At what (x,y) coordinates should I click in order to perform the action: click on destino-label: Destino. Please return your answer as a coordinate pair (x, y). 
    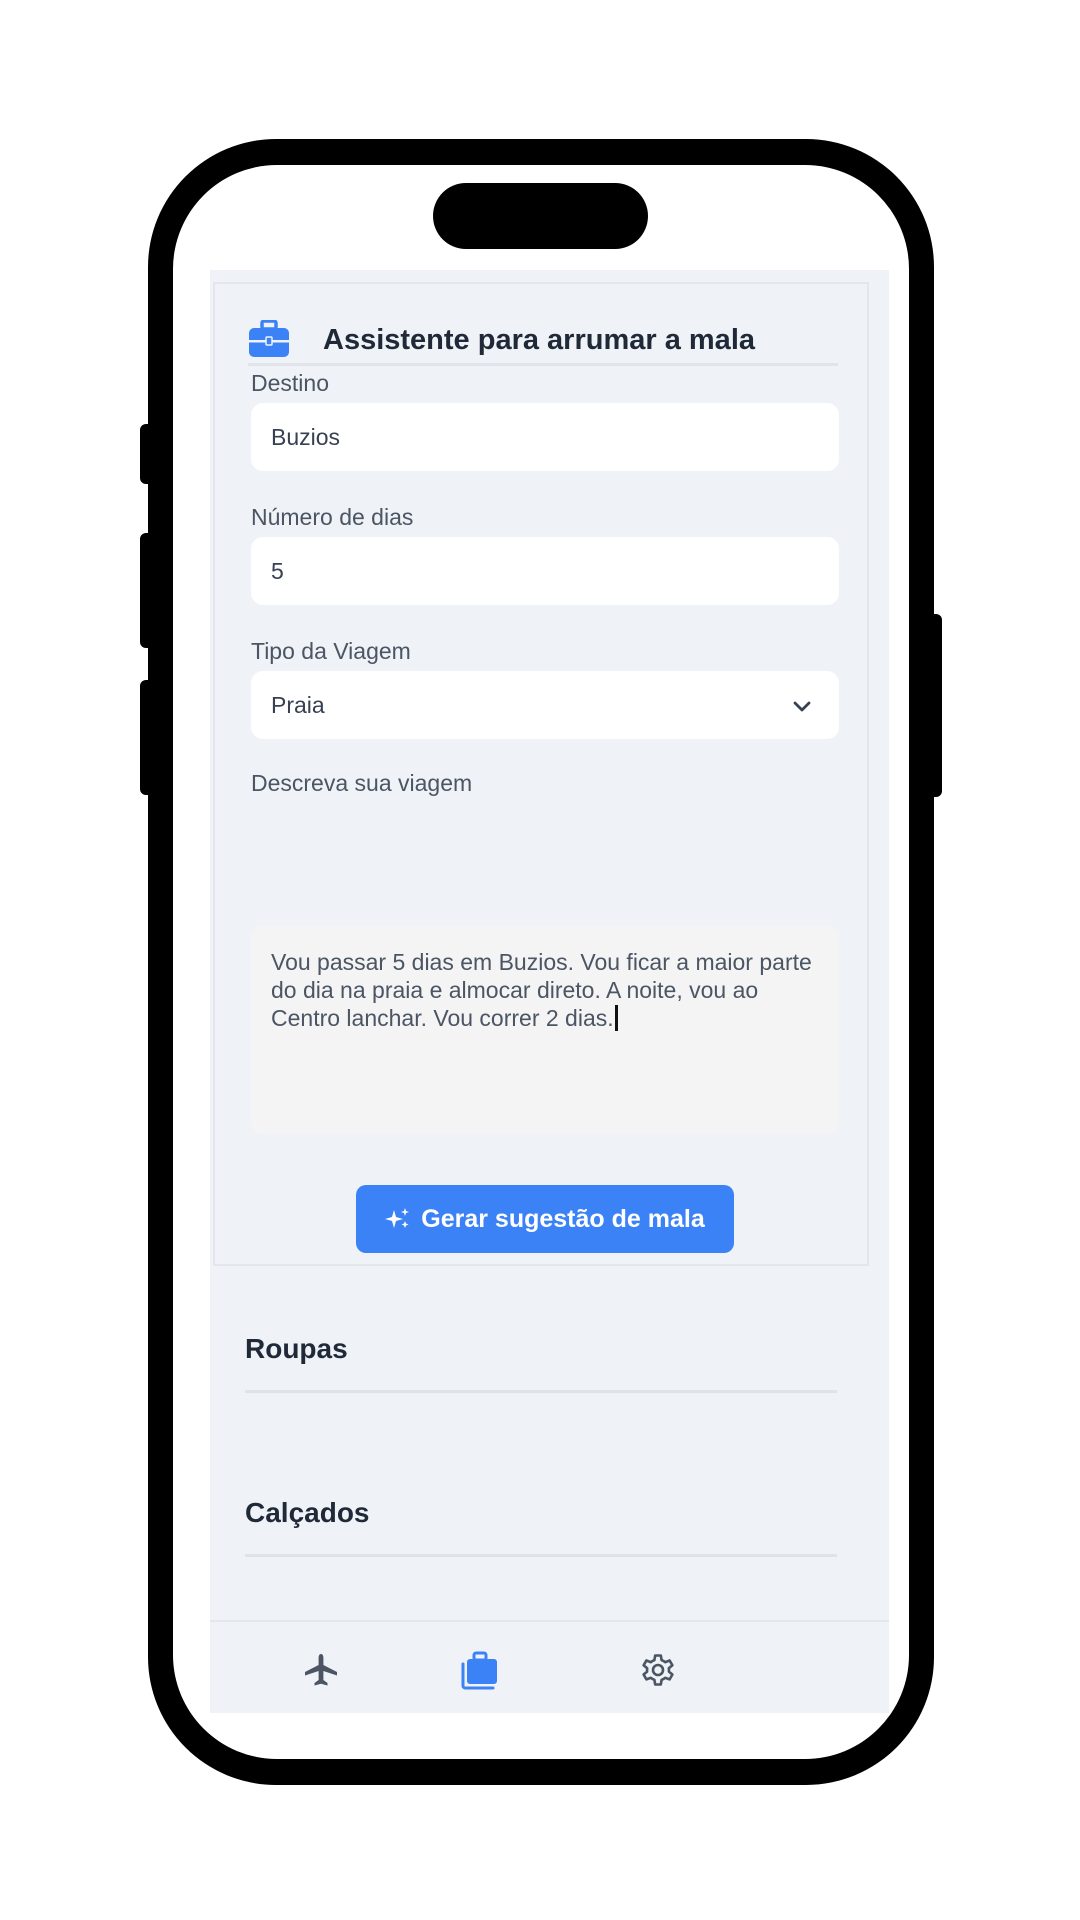
    Looking at the image, I should click on (290, 383).